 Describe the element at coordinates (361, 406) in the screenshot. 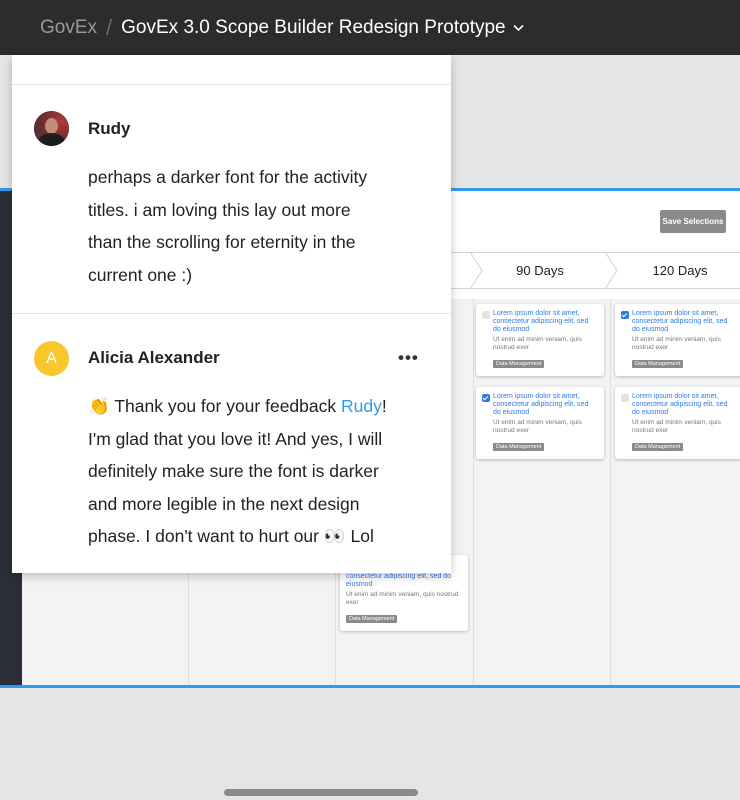

I see `user-mention: Rudy` at that location.